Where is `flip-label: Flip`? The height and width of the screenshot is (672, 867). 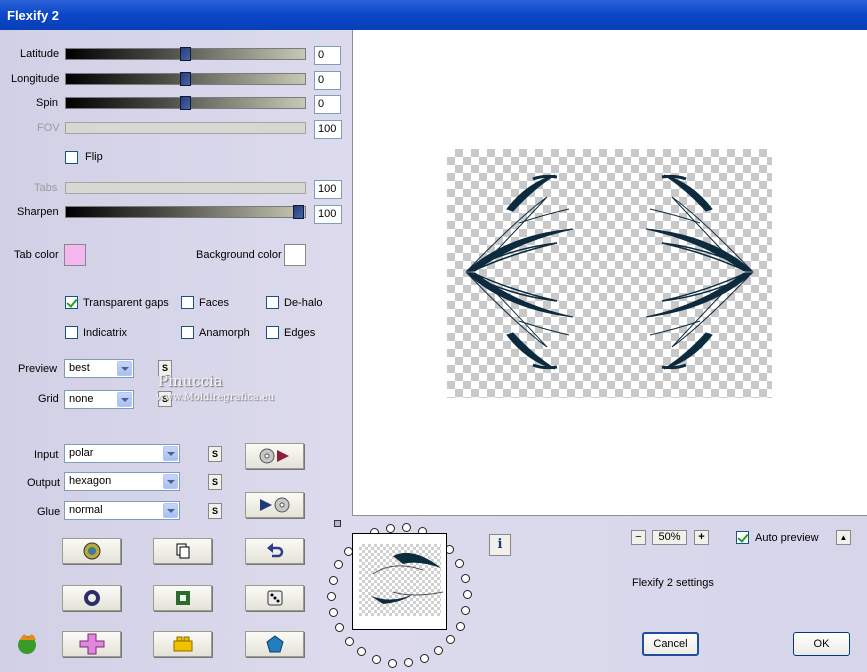 flip-label: Flip is located at coordinates (94, 157).